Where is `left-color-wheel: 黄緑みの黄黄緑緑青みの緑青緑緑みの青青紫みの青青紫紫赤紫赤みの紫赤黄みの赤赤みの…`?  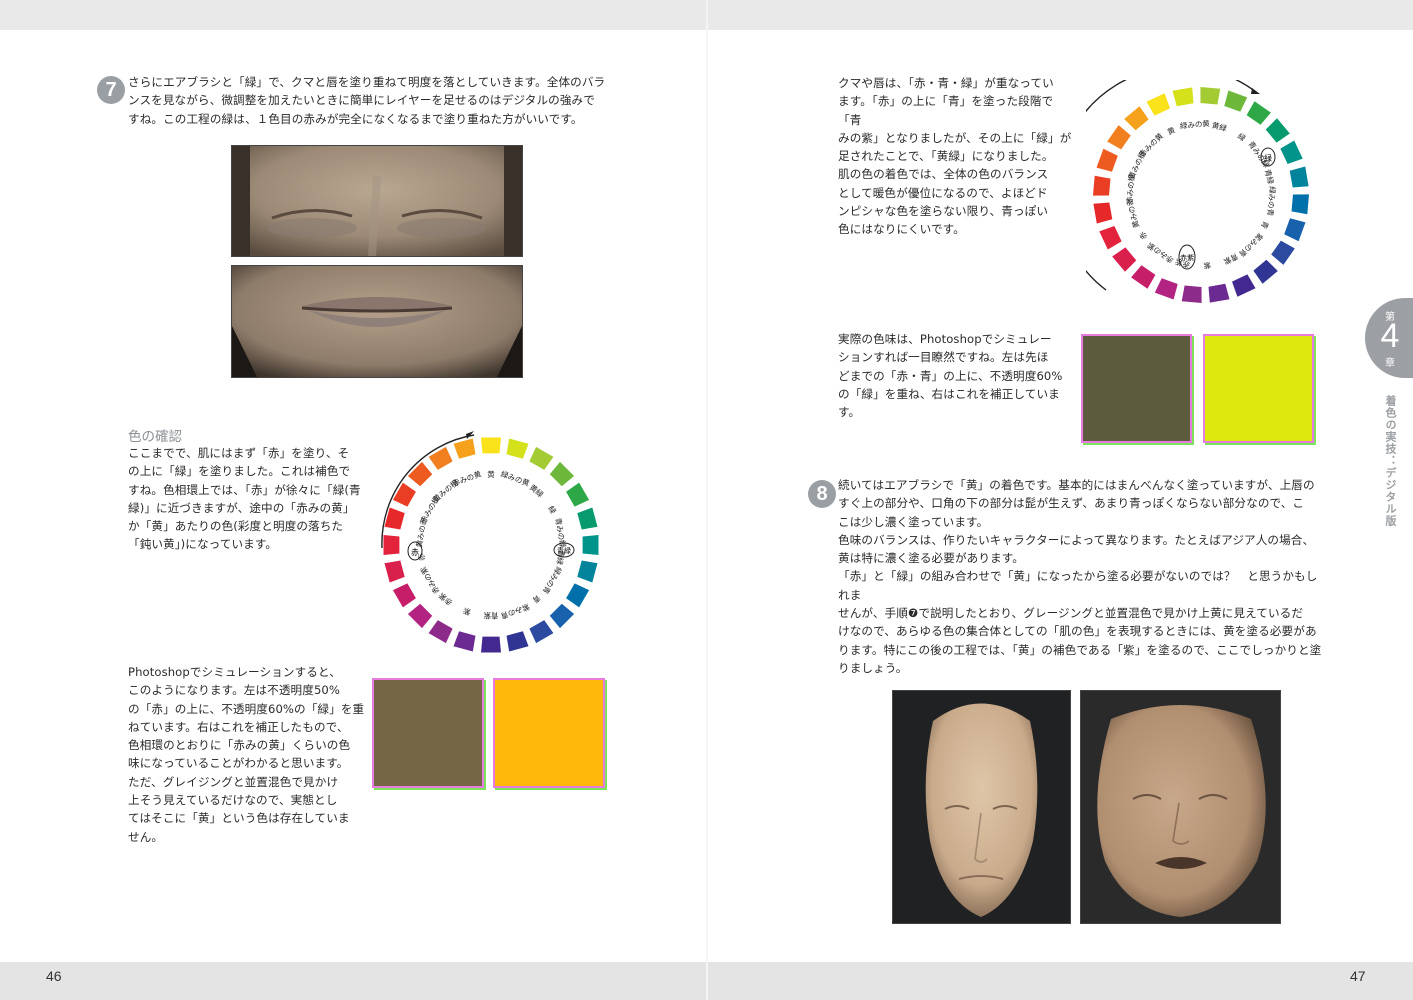
left-color-wheel: 黄緑みの黄黄緑緑青みの緑青緑緑みの青青紫みの青青紫紫赤紫赤みの紫赤黄みの赤赤みの… is located at coordinates (490, 542).